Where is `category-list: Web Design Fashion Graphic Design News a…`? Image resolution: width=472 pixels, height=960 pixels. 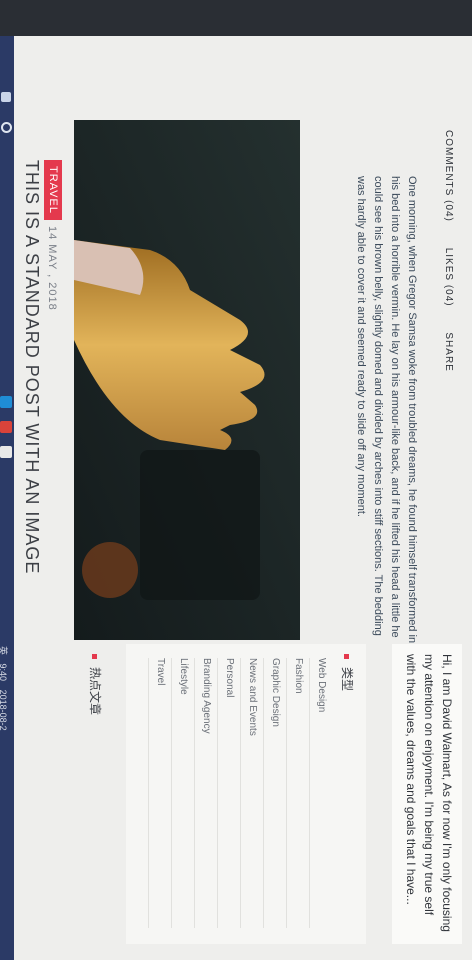 category-list: Web Design Fashion Graphic Design News a… is located at coordinates (240, 793).